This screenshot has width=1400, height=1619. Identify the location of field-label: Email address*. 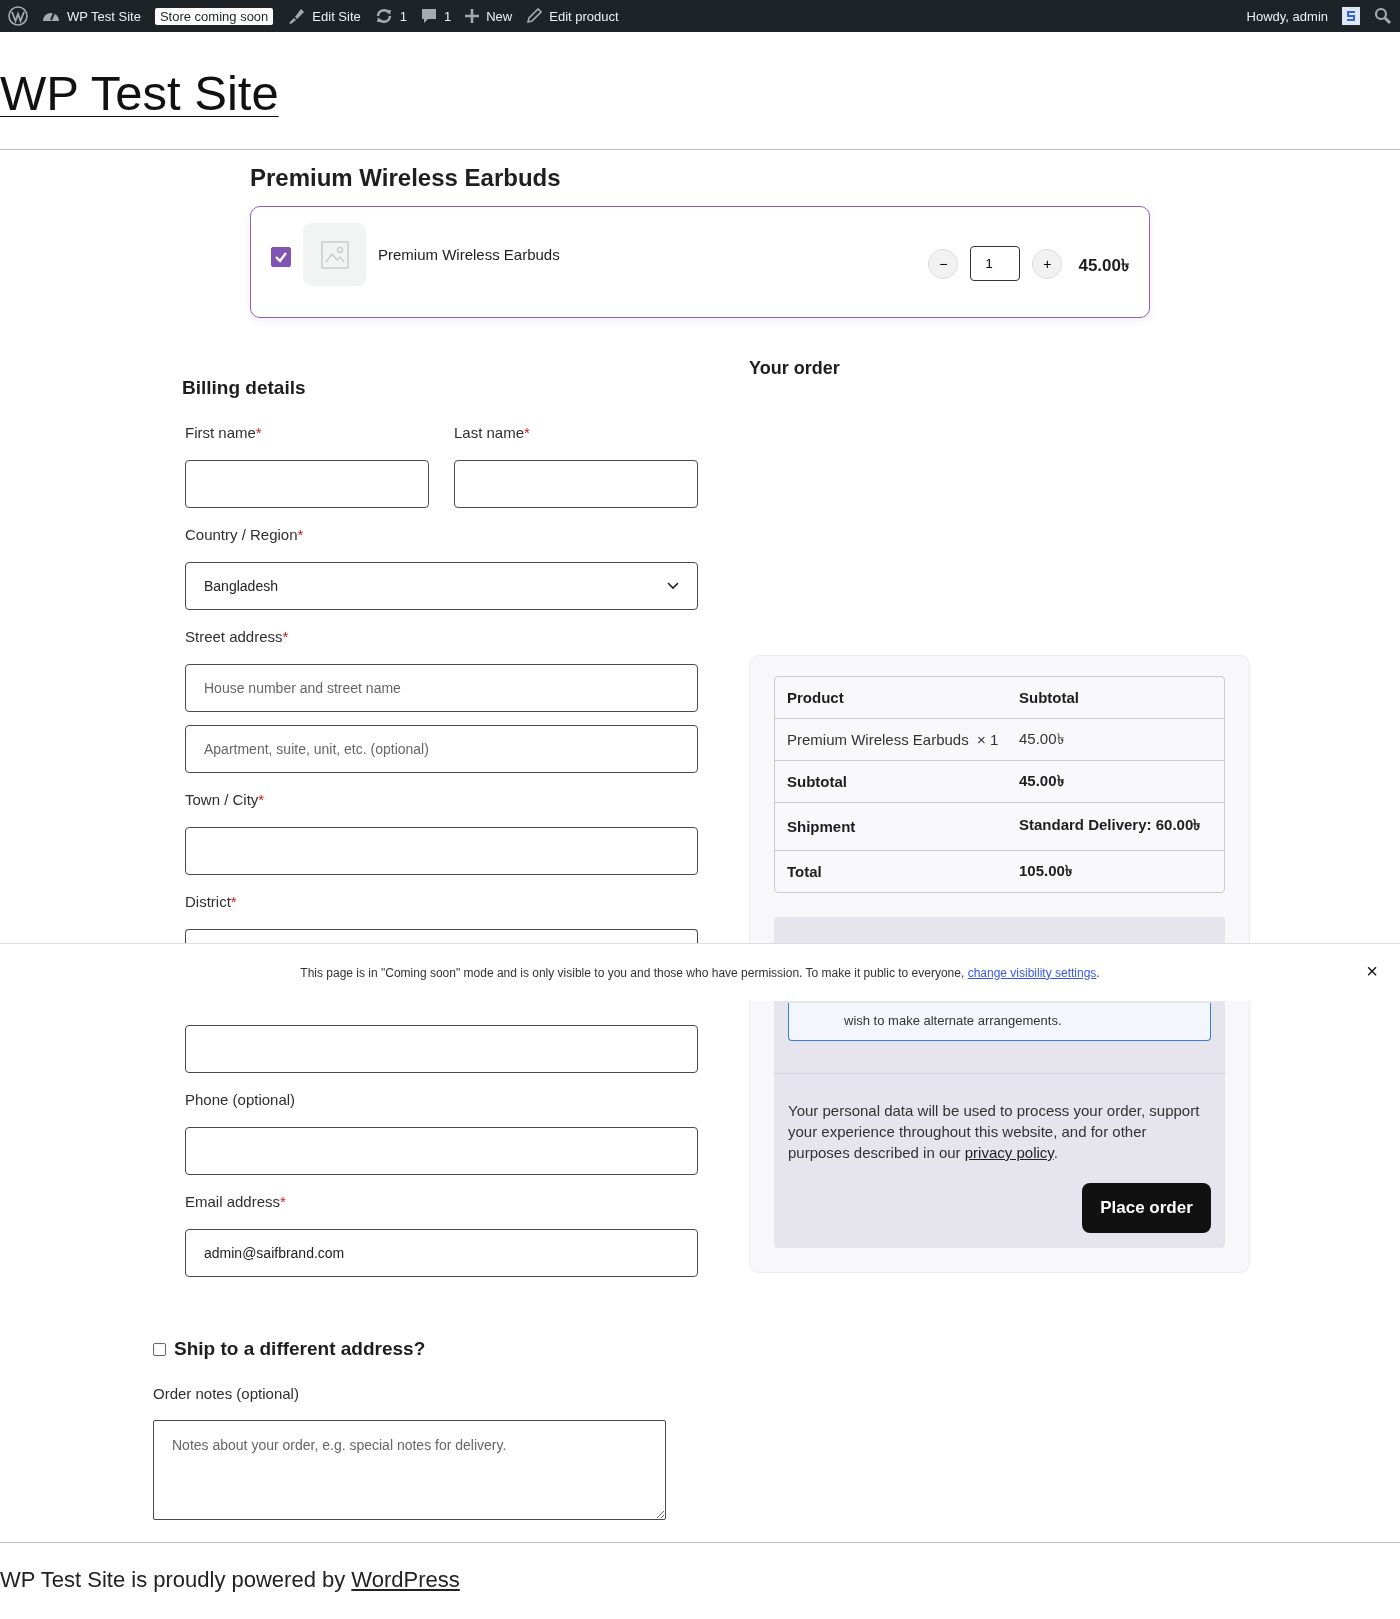
(236, 1202).